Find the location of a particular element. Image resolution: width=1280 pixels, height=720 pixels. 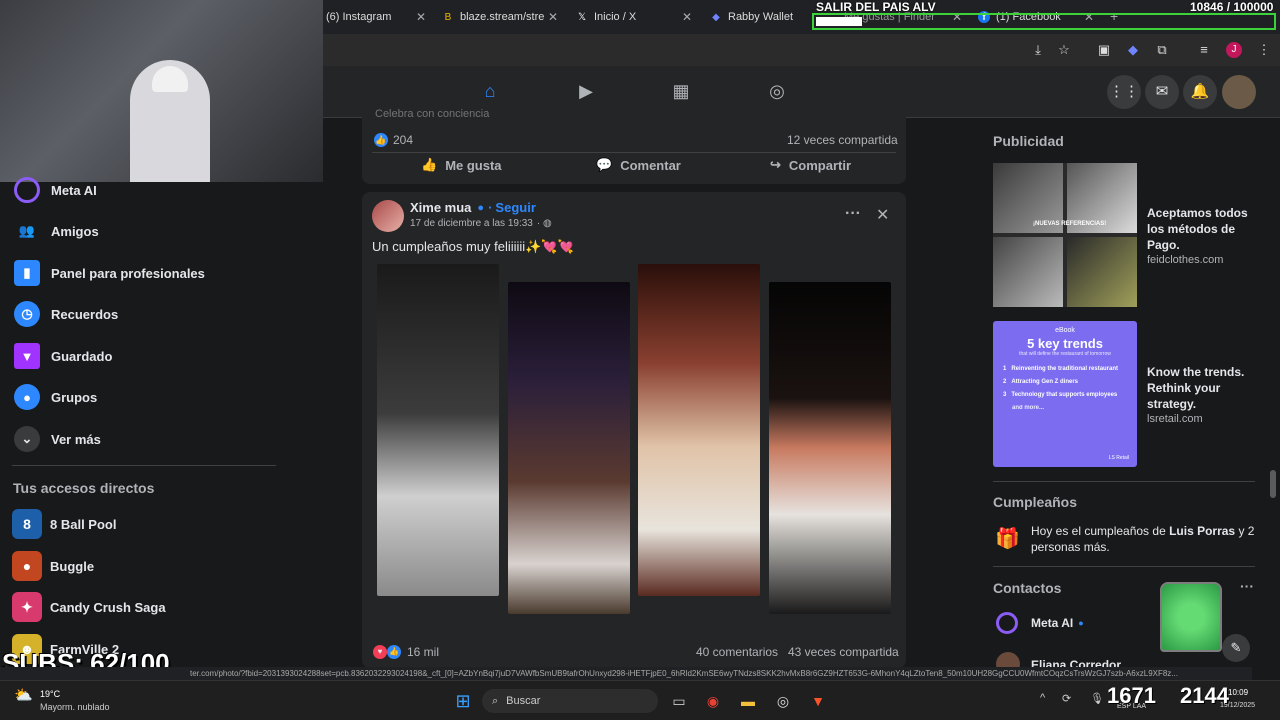

shortcut-8-ball-pool: 8 8 Ball Pool is located at coordinates (64, 524).